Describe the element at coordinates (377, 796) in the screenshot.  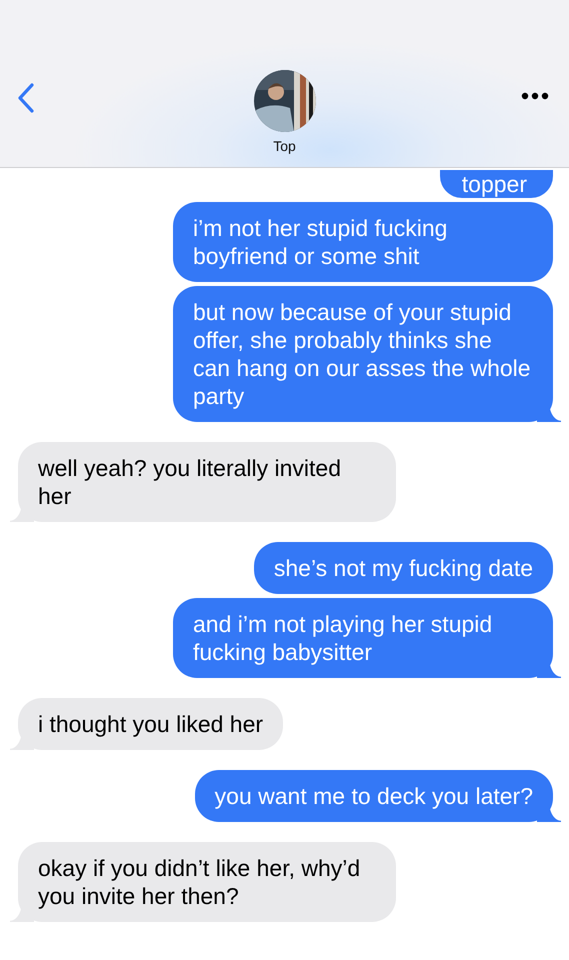
I see `sent-message: you want me to deck you later?` at that location.